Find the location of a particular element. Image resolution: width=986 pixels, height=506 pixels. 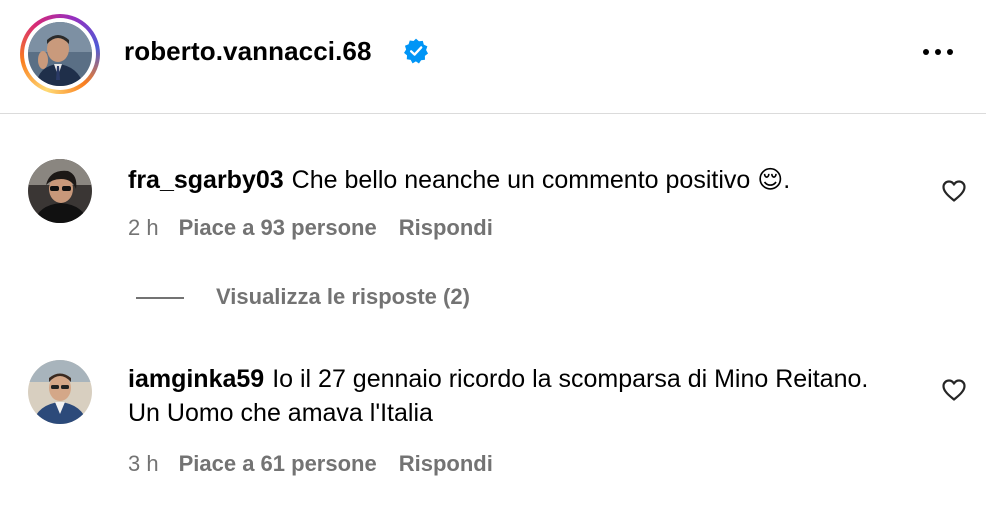

replies-line is located at coordinates (160, 298).